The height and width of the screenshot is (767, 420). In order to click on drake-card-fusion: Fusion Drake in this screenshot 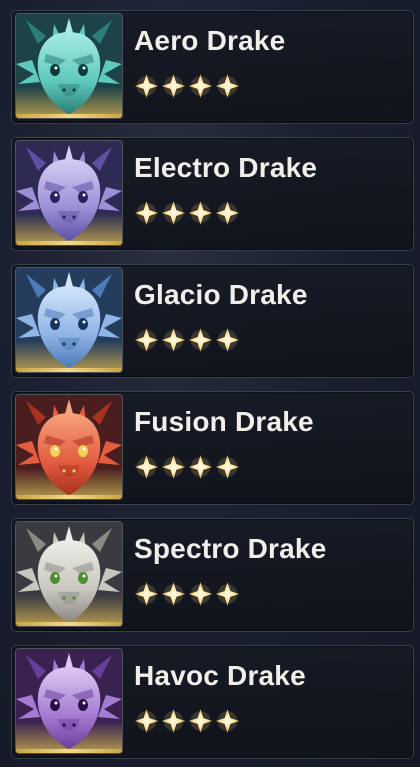, I will do `click(212, 448)`.